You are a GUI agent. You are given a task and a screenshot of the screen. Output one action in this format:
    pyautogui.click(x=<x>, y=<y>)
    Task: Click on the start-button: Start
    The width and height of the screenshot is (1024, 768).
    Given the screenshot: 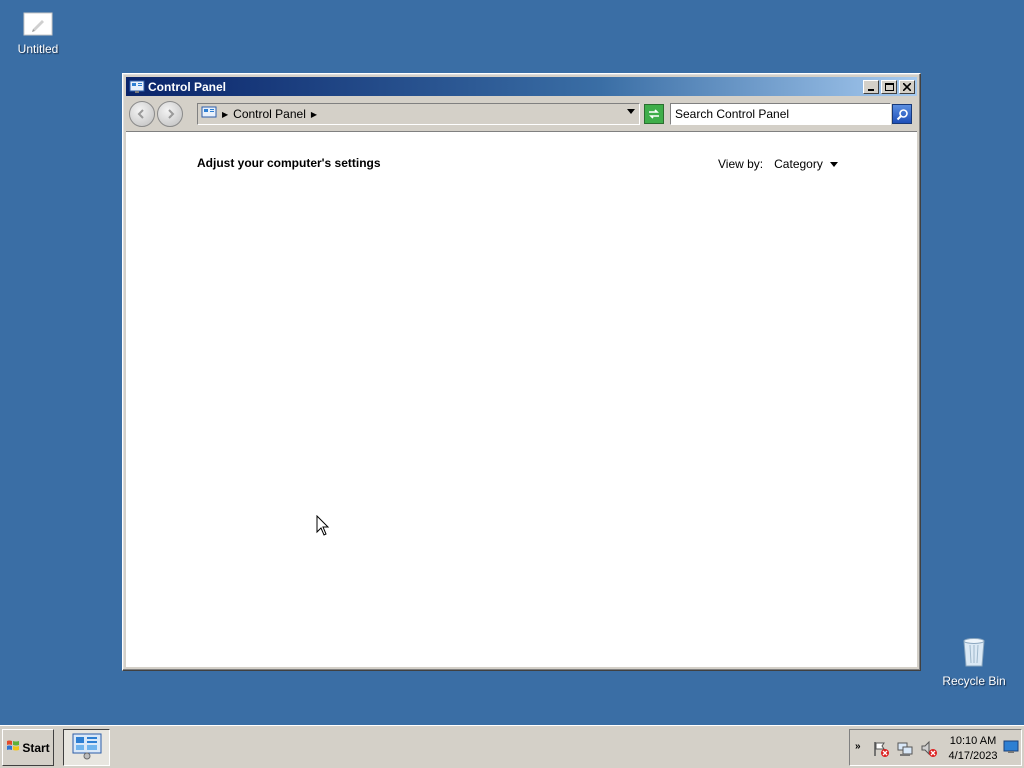 What is the action you would take?
    pyautogui.click(x=28, y=747)
    